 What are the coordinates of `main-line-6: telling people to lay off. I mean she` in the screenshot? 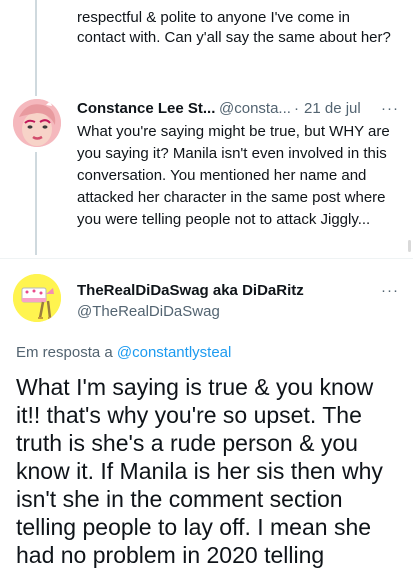 It's located at (194, 527).